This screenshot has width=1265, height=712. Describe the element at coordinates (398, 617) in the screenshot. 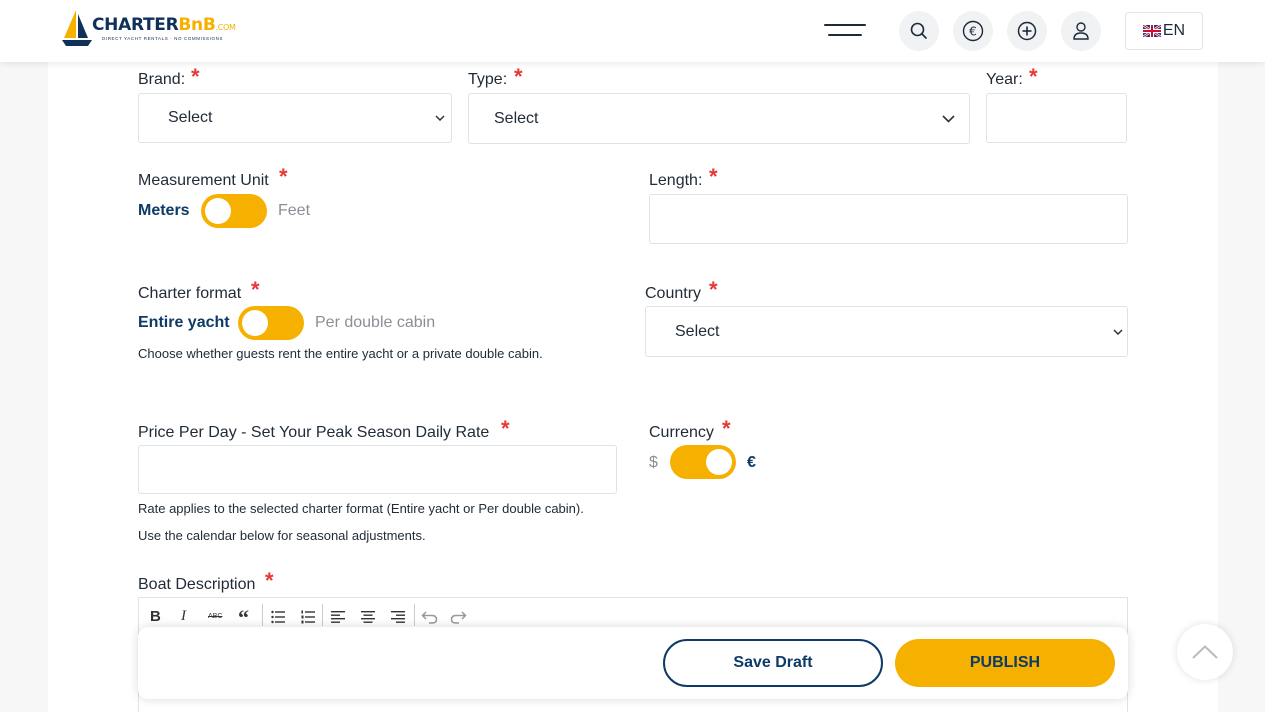

I see `align-right-icon` at that location.